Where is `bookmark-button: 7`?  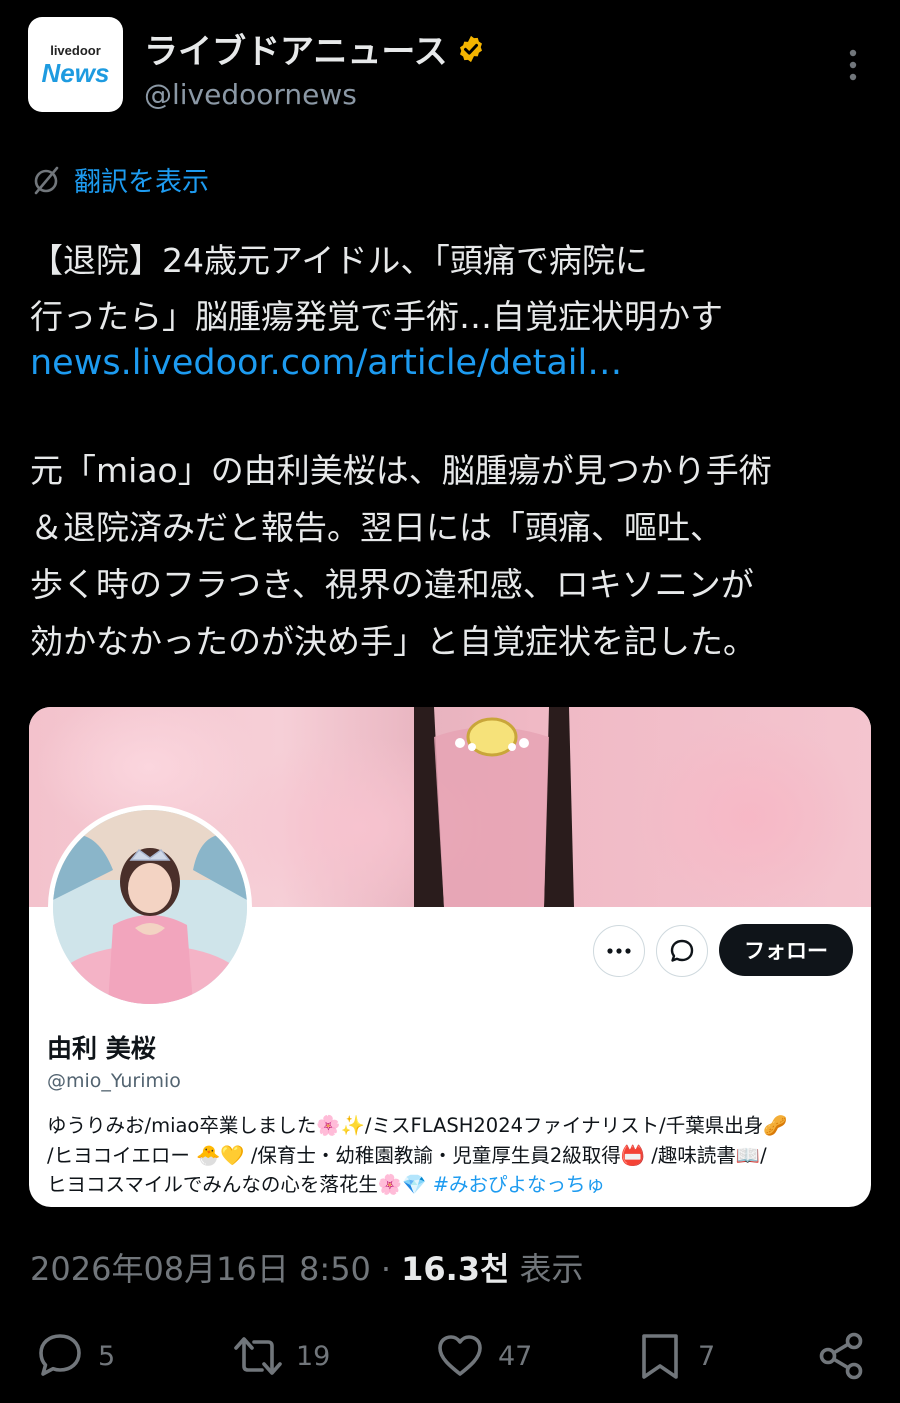
bookmark-button: 7 is located at coordinates (674, 1356).